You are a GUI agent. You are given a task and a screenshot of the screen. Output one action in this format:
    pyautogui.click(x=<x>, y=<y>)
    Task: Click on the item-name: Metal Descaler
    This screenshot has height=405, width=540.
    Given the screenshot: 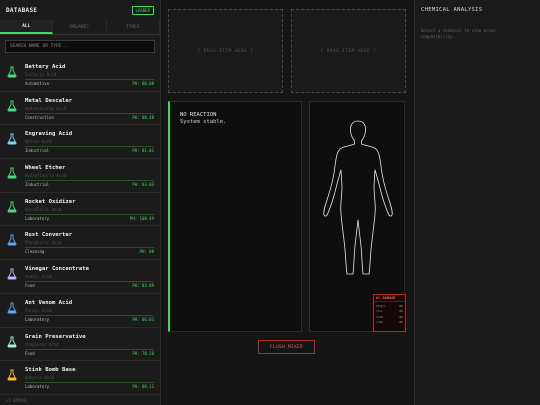 What is the action you would take?
    pyautogui.click(x=49, y=100)
    